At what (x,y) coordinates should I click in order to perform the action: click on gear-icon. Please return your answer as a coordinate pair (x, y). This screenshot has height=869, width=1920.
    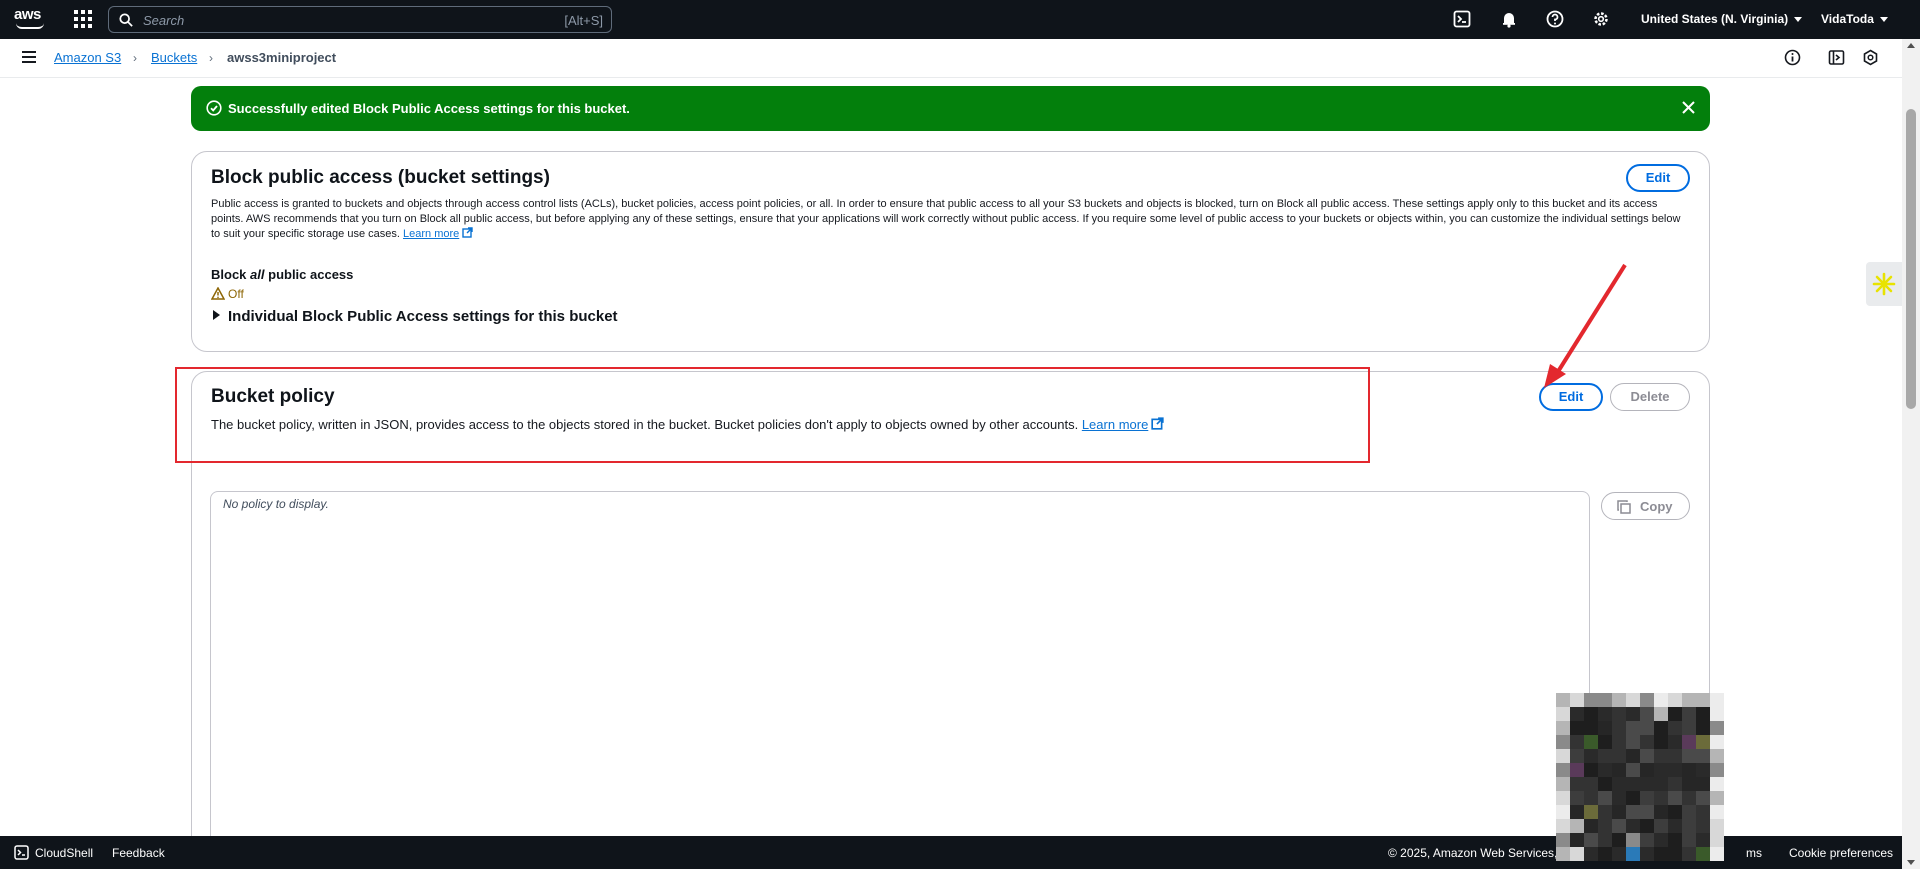
    Looking at the image, I should click on (1601, 19).